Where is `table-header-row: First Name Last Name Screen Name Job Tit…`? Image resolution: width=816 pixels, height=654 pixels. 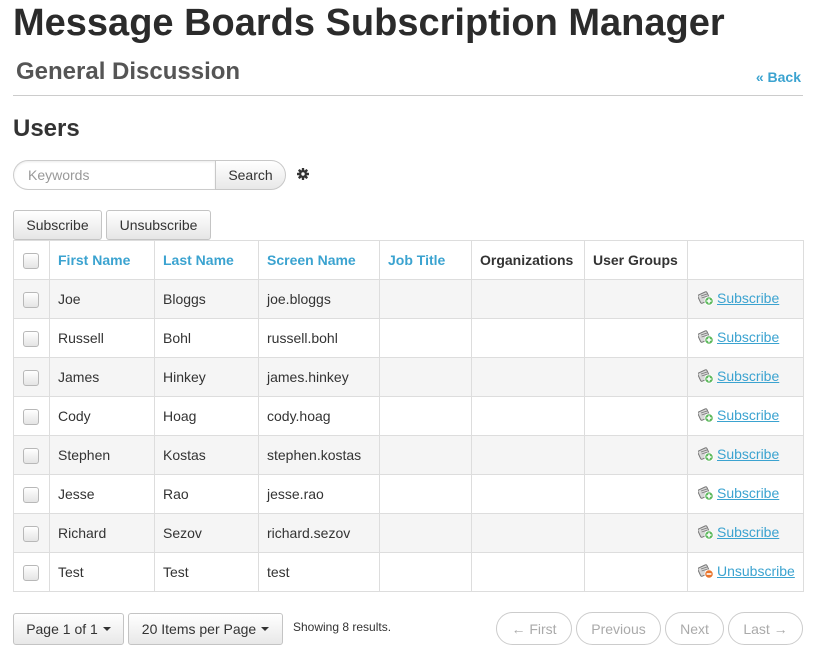 table-header-row: First Name Last Name Screen Name Job Tit… is located at coordinates (408, 260).